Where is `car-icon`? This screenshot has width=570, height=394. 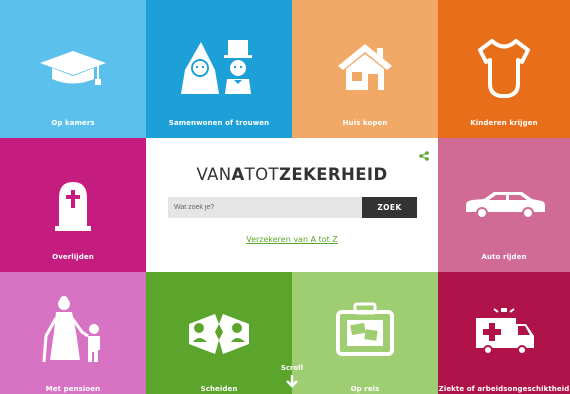 car-icon is located at coordinates (505, 205).